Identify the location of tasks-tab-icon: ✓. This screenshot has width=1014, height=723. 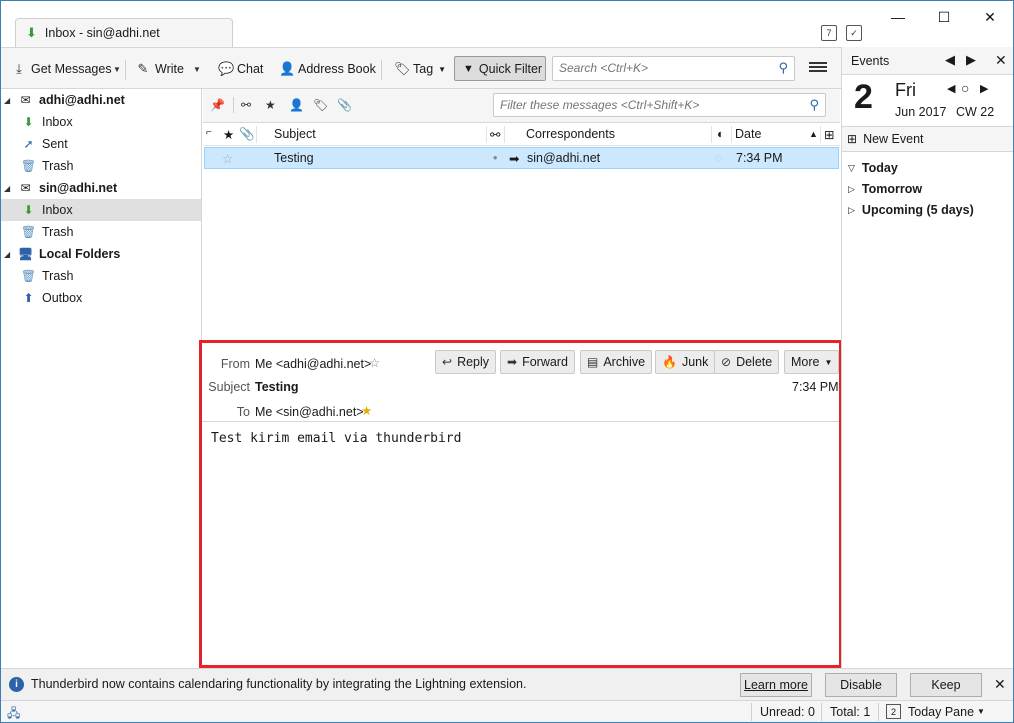
(854, 33).